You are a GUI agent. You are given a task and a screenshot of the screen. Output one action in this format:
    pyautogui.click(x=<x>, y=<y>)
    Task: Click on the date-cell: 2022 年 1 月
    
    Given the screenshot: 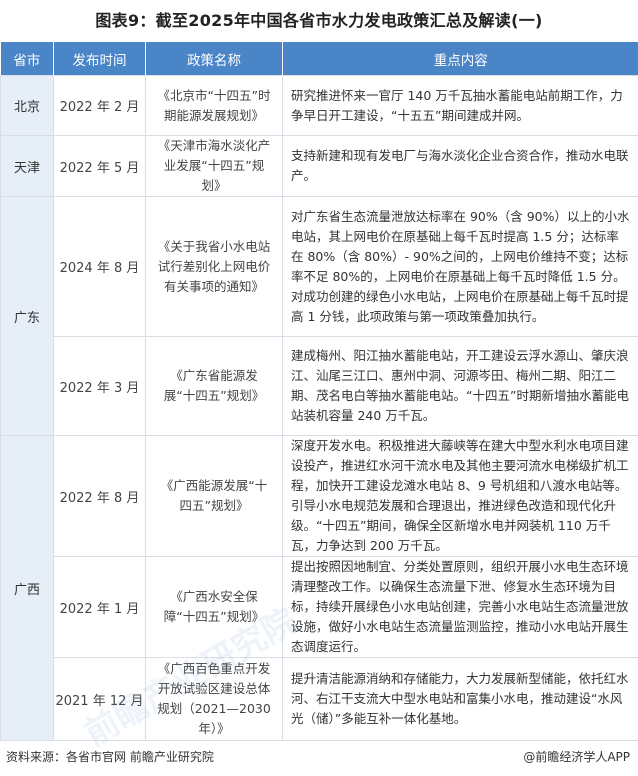 What is the action you would take?
    pyautogui.click(x=99, y=607)
    